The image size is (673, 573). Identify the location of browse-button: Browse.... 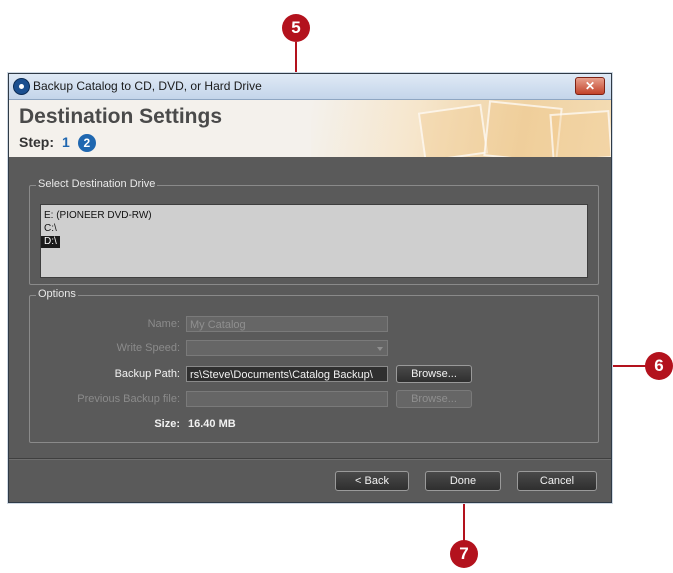
(434, 374).